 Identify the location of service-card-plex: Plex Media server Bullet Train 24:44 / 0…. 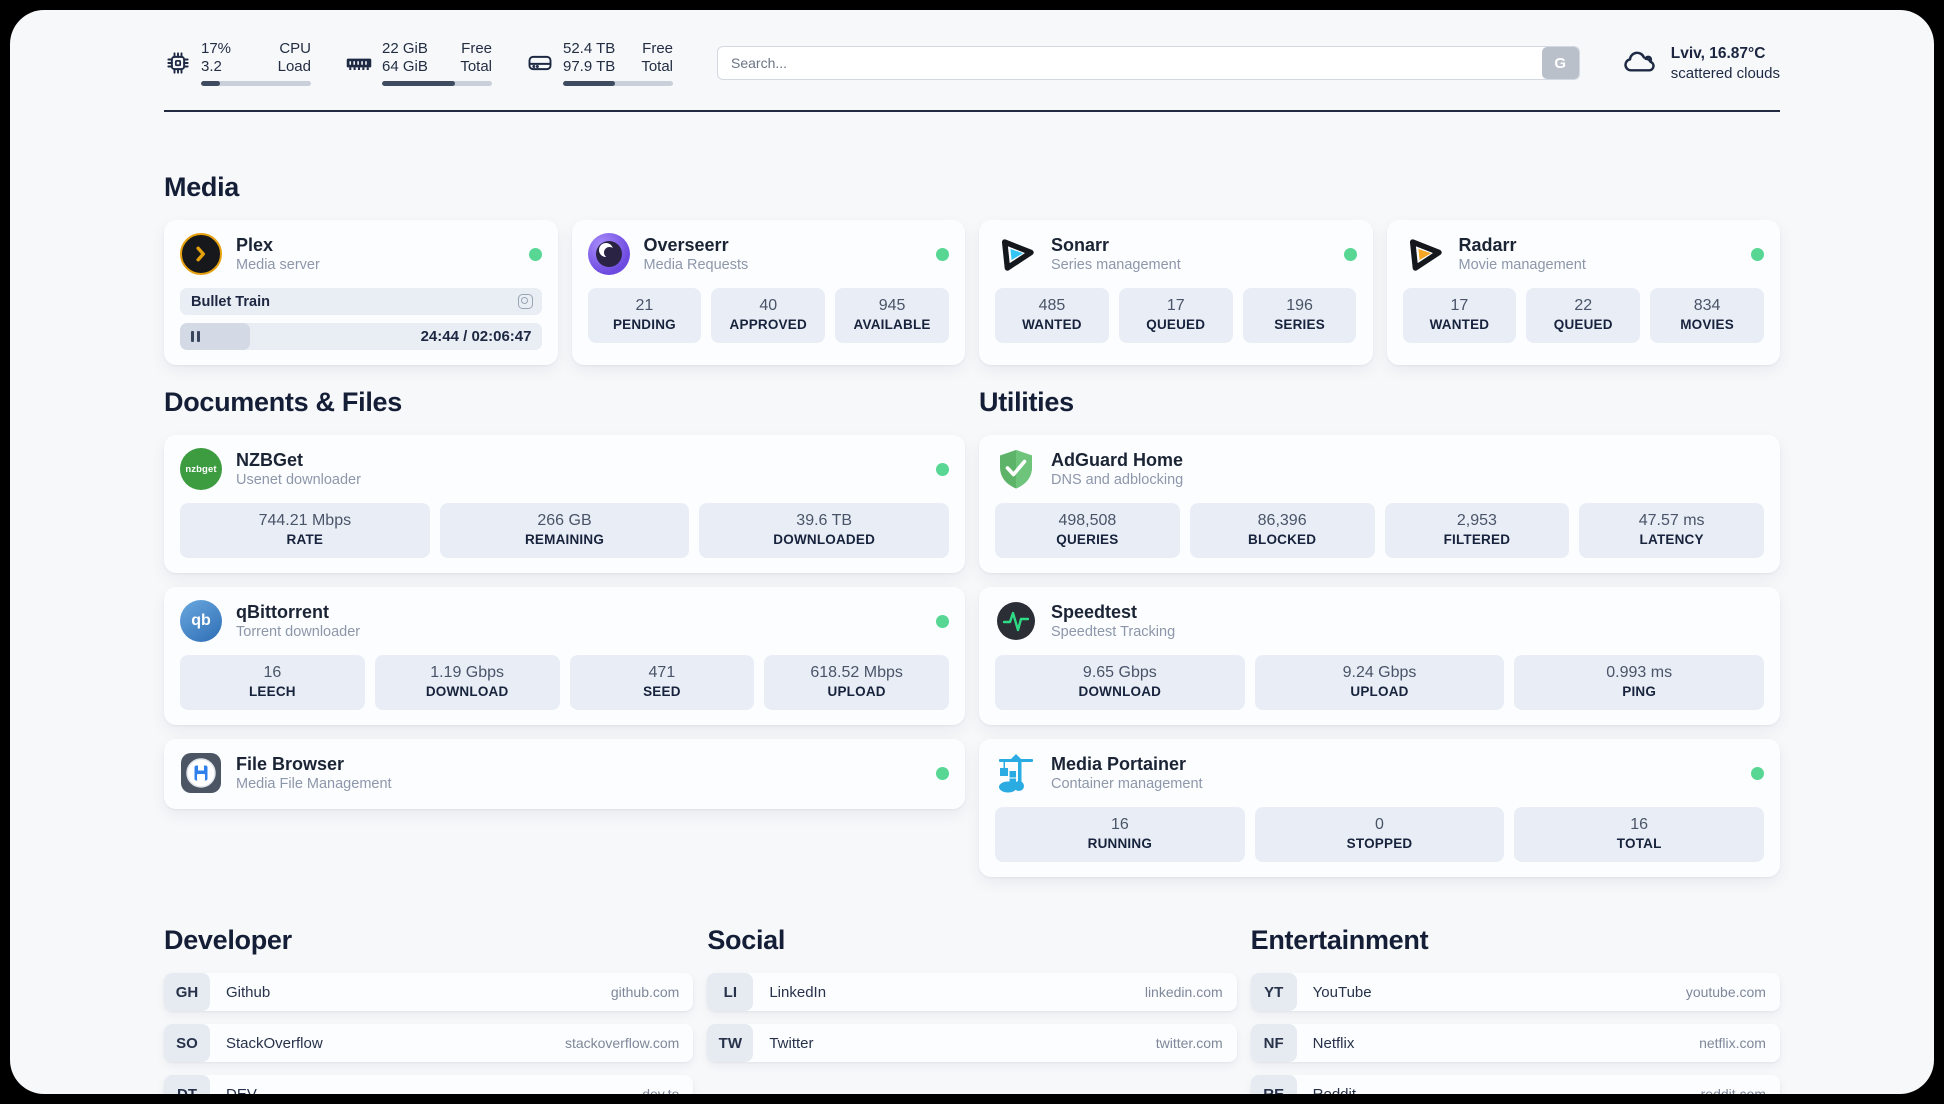
(361, 292).